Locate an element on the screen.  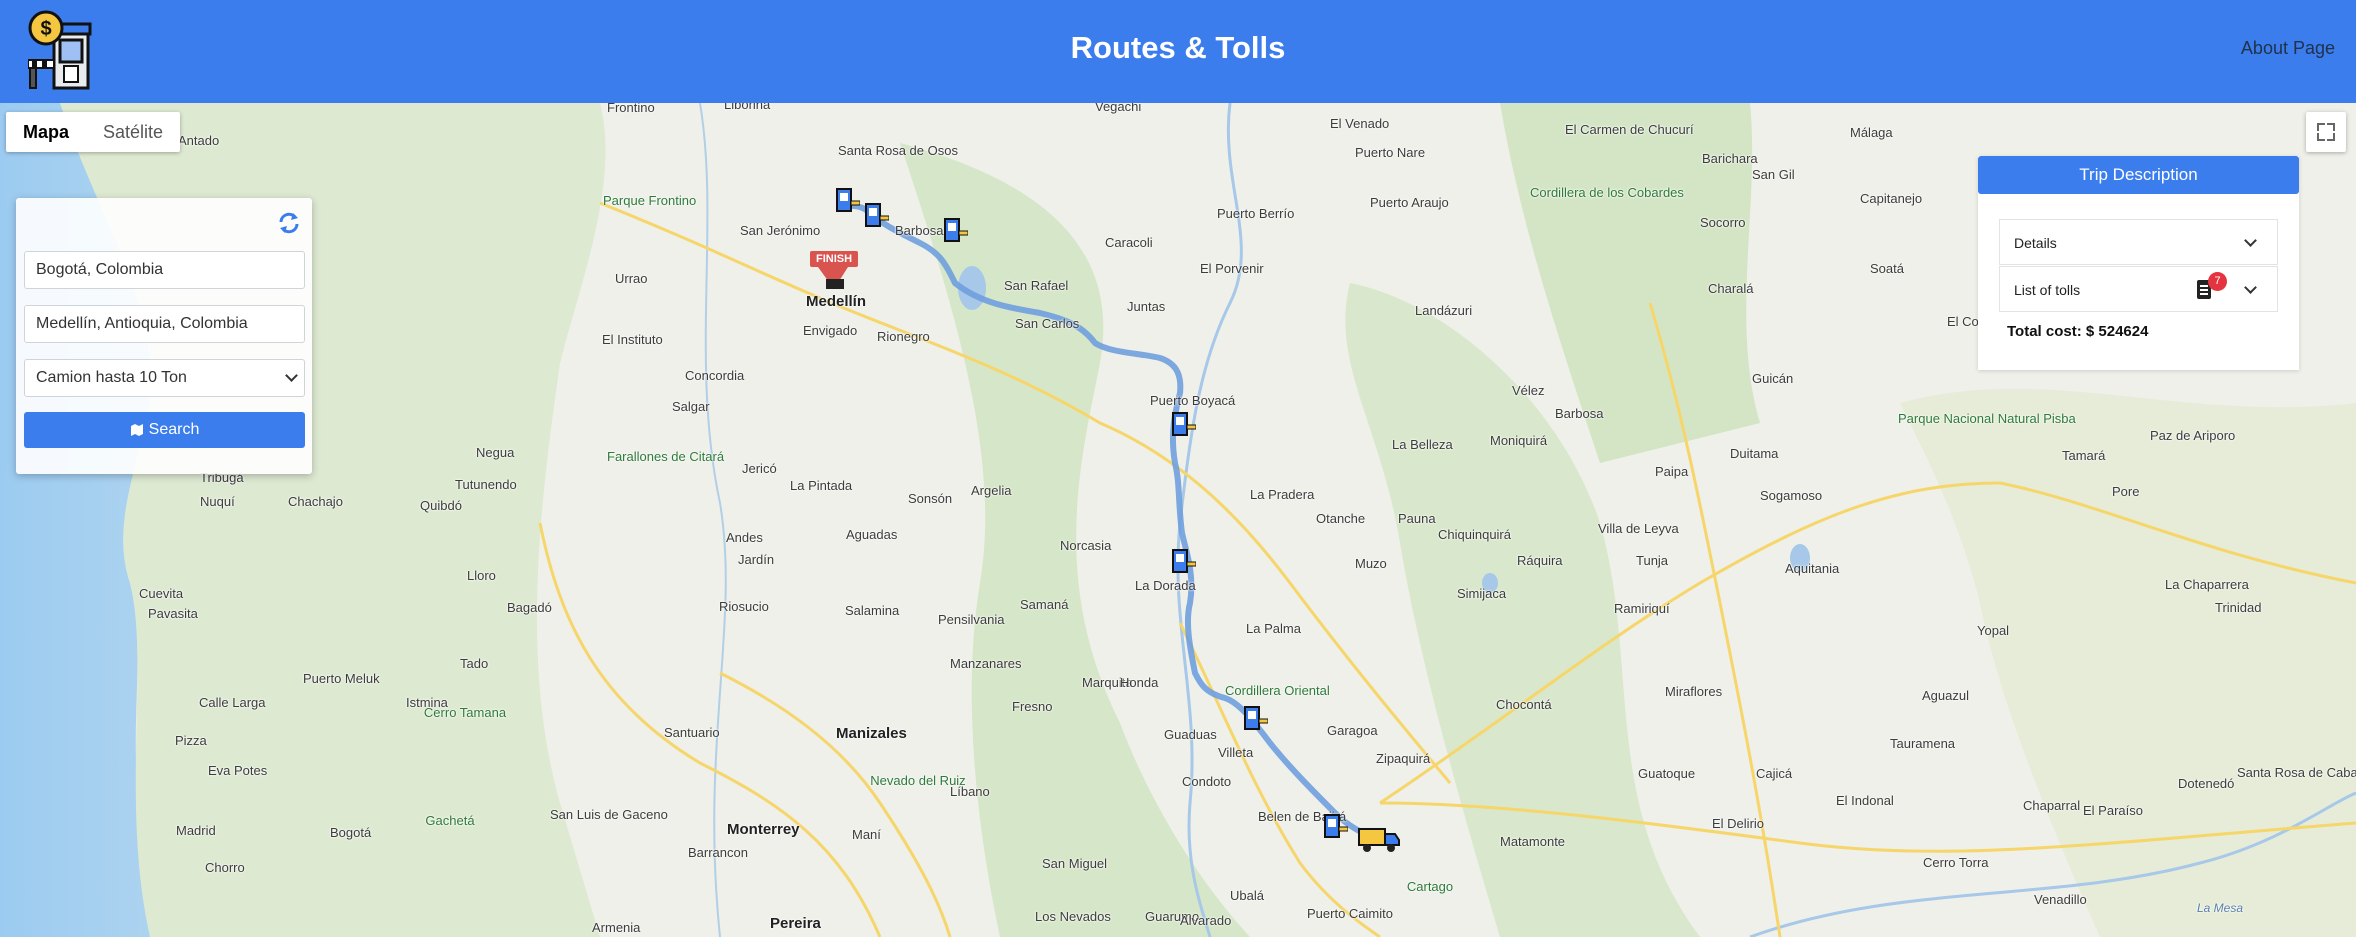
map-label: Liborina is located at coordinates (747, 107).